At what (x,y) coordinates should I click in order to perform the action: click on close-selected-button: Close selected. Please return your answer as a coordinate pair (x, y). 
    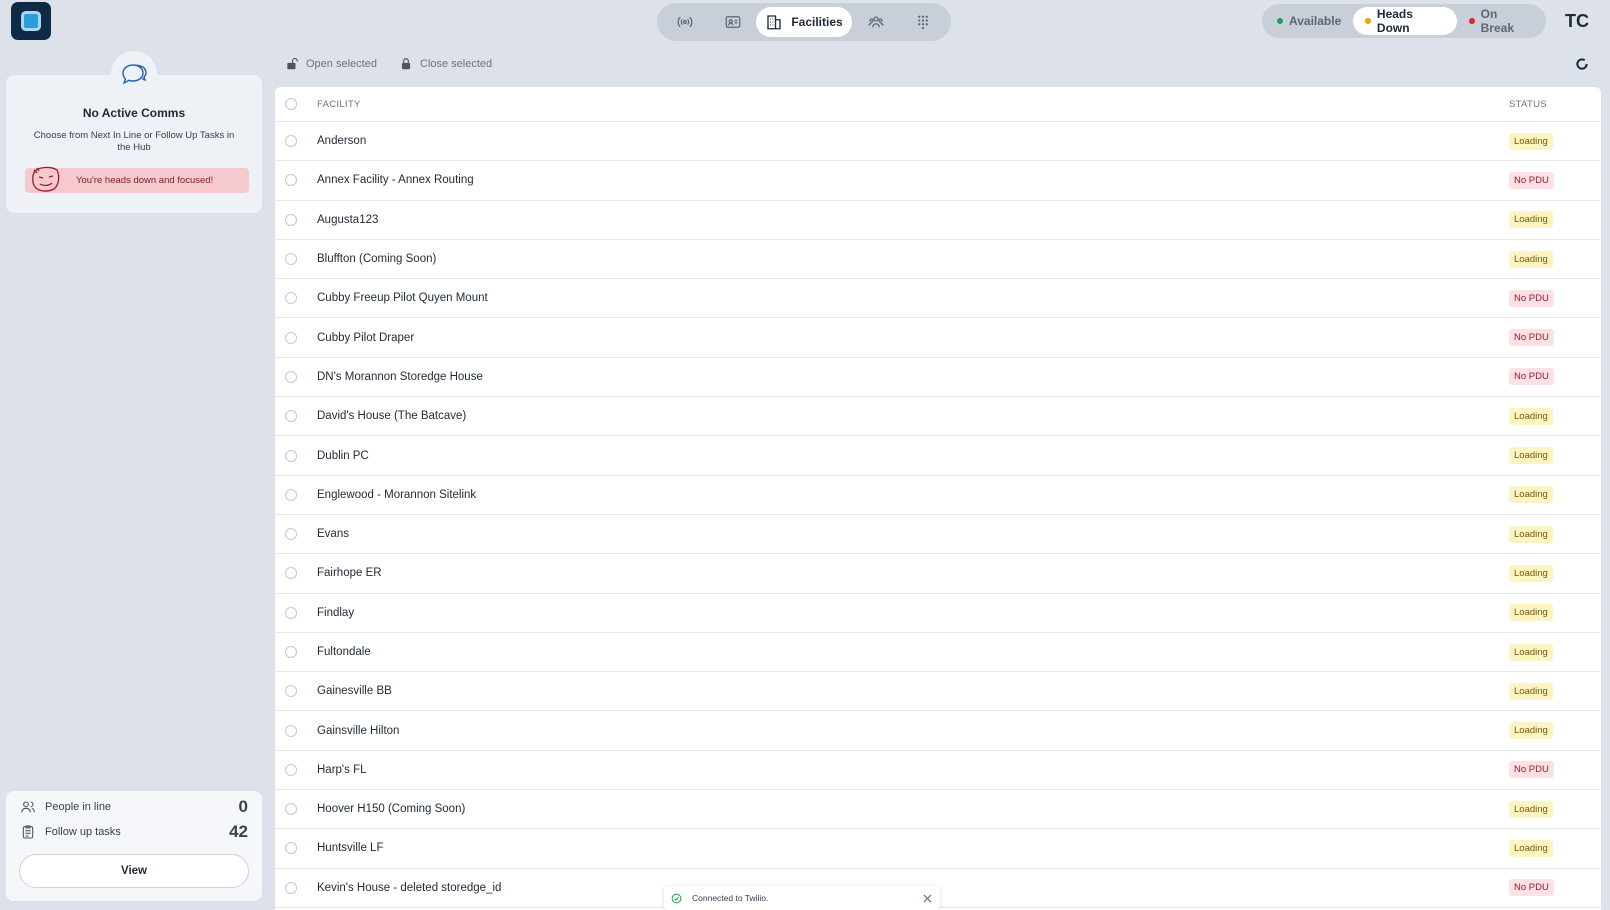
    Looking at the image, I should click on (445, 64).